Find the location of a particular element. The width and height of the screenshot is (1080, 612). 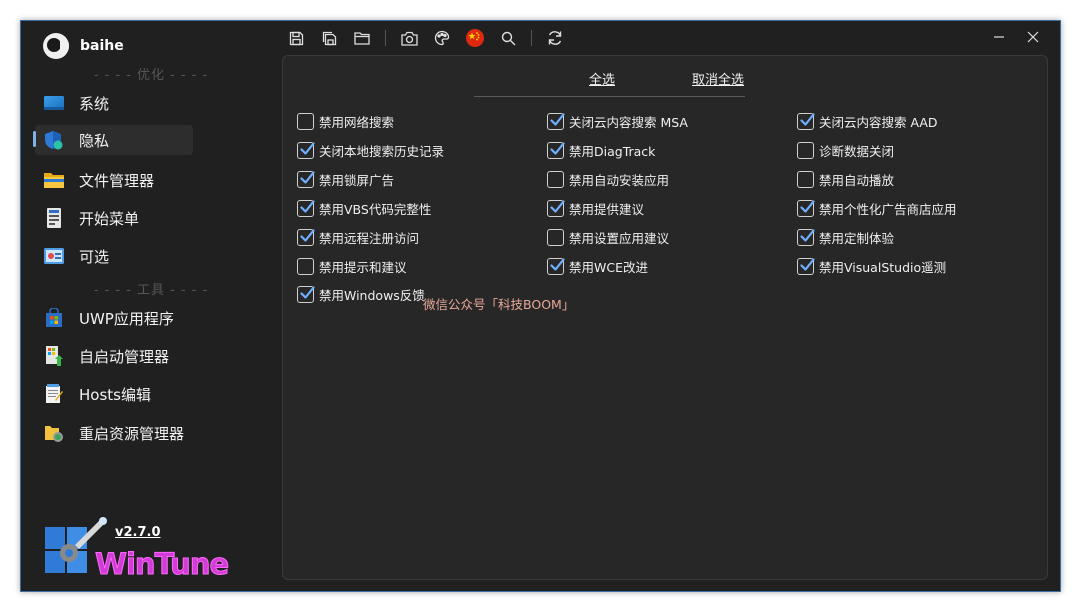

option-row: 禁用提示和建议 is located at coordinates (352, 266).